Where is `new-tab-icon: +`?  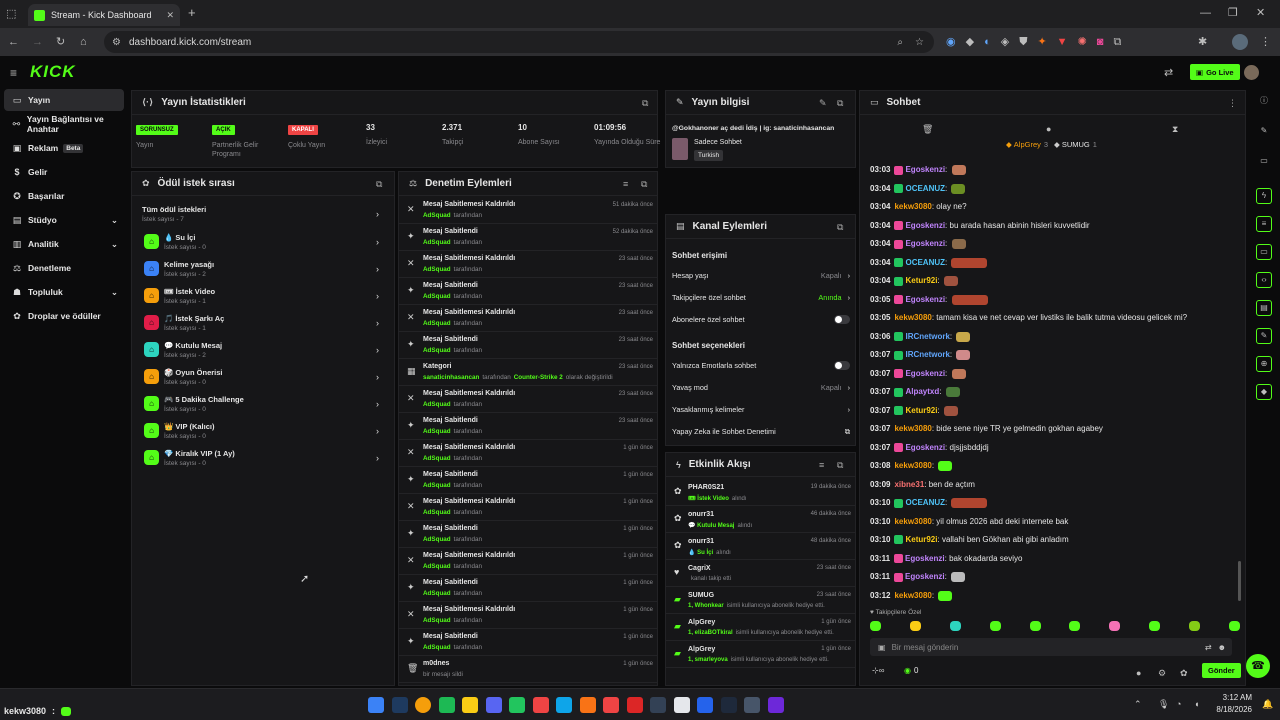 new-tab-icon: + is located at coordinates (192, 13).